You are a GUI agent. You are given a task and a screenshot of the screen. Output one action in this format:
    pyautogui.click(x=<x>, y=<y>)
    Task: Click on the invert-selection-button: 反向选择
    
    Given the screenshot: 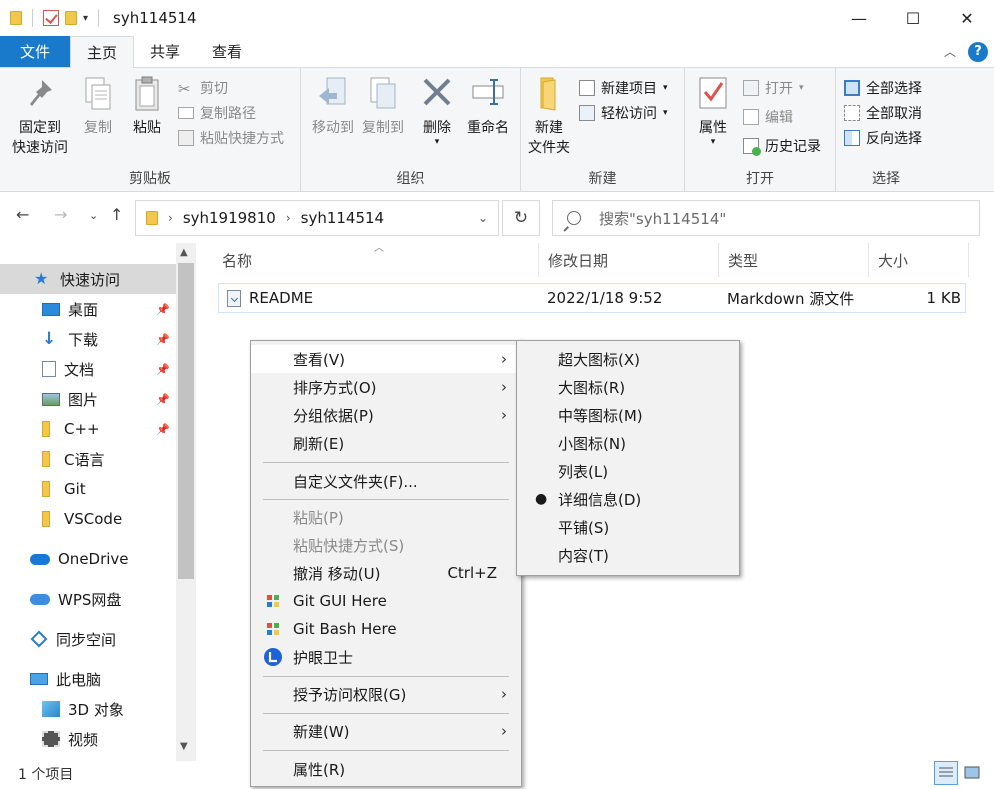 What is the action you would take?
    pyautogui.click(x=883, y=138)
    